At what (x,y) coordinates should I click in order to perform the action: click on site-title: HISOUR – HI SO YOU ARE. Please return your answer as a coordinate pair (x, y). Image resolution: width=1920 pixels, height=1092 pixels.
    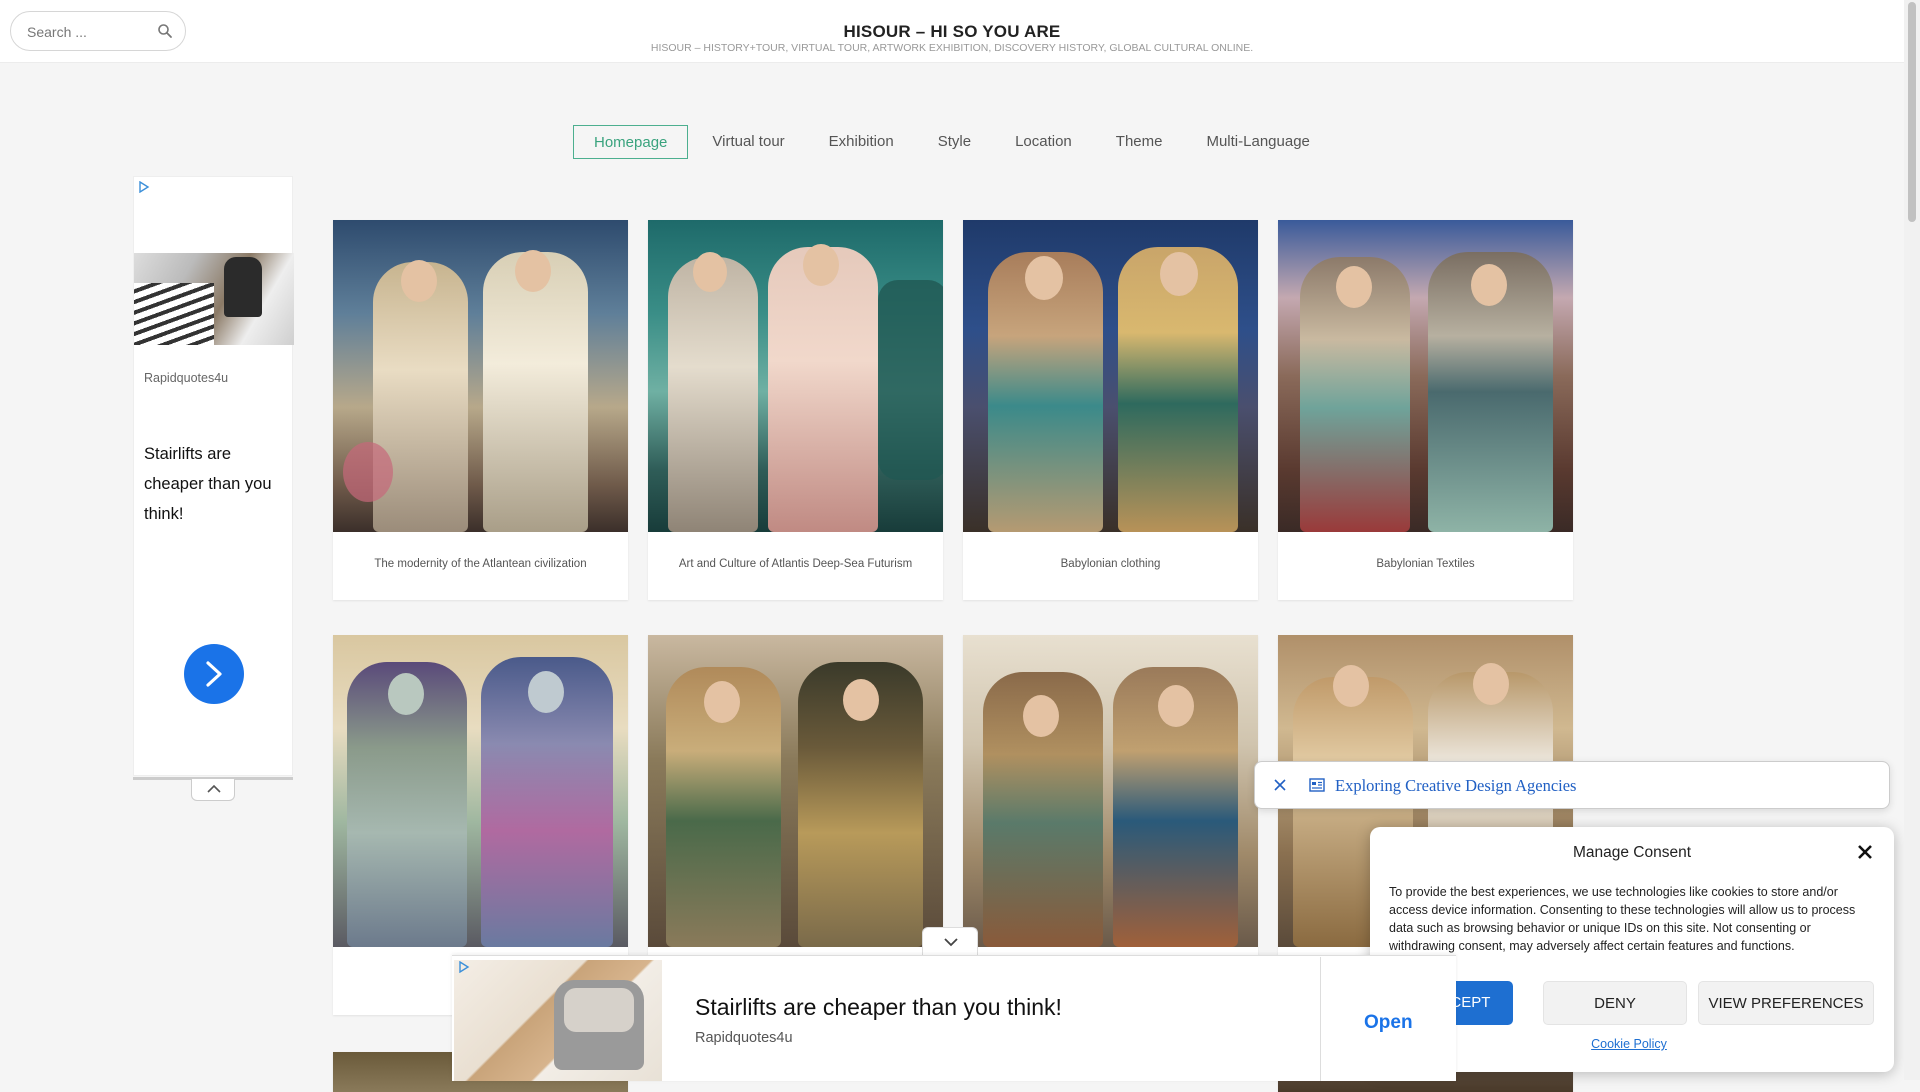
    Looking at the image, I should click on (952, 32).